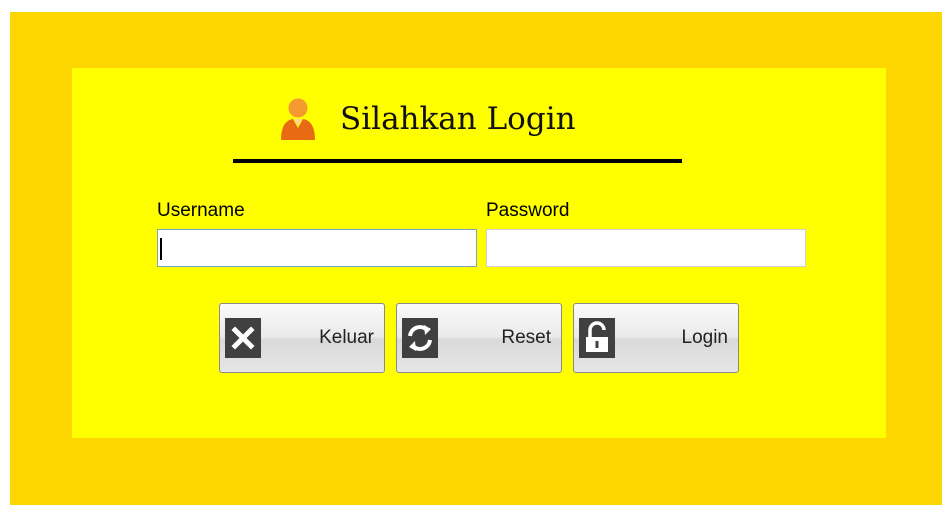 Image resolution: width=942 pixels, height=505 pixels. I want to click on login-button: Login, so click(656, 338).